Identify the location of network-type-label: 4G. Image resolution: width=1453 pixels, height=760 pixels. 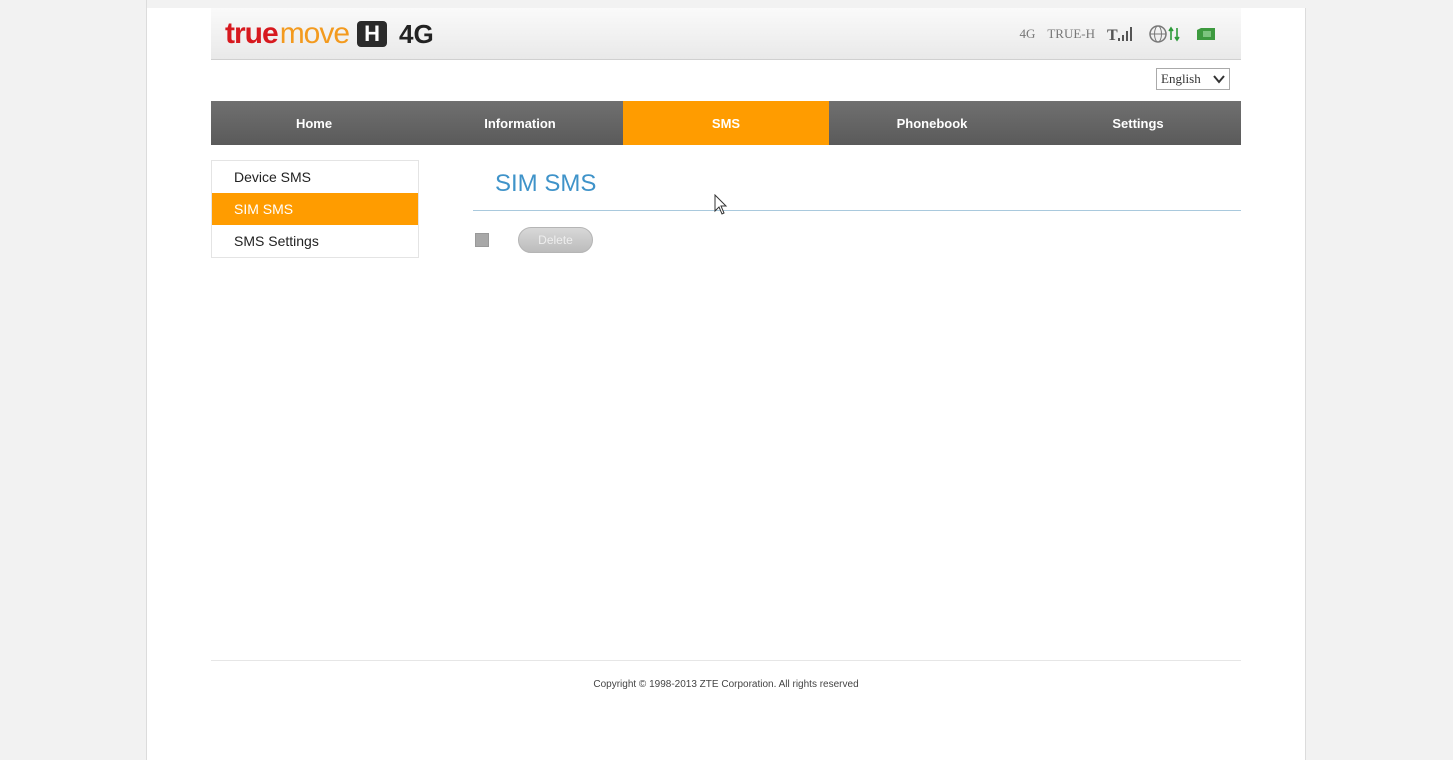
(1027, 33).